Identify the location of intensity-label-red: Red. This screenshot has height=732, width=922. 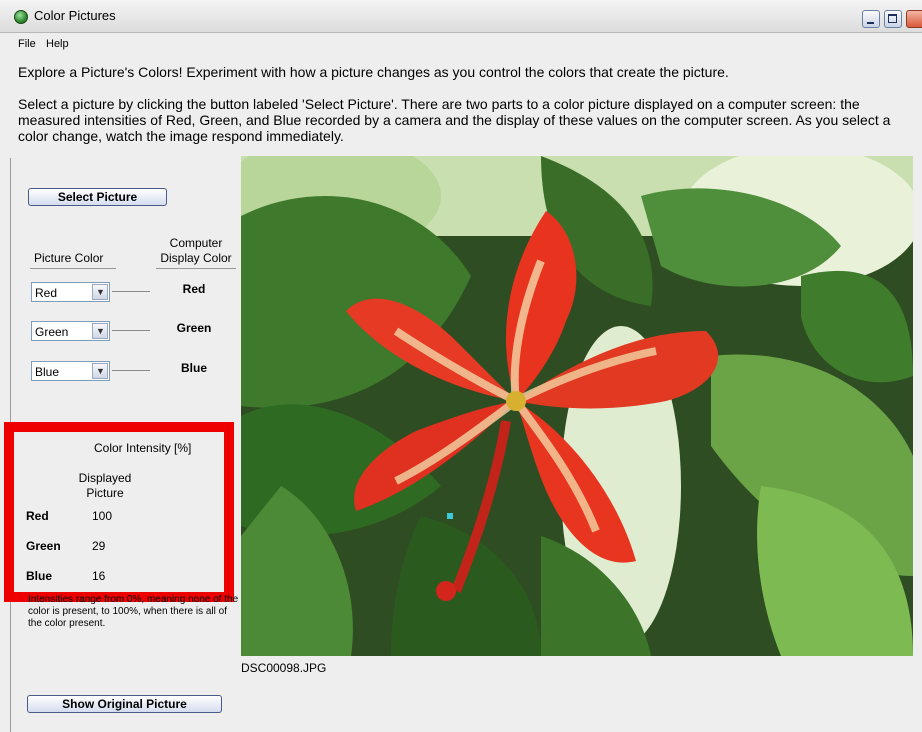
(37, 516).